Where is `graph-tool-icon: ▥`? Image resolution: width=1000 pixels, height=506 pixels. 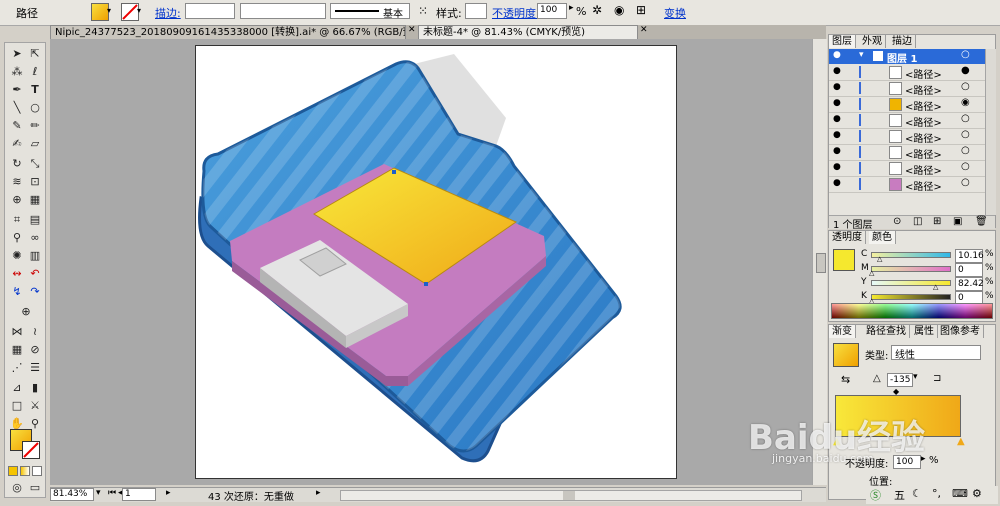 graph-tool-icon: ▥ is located at coordinates (35, 256).